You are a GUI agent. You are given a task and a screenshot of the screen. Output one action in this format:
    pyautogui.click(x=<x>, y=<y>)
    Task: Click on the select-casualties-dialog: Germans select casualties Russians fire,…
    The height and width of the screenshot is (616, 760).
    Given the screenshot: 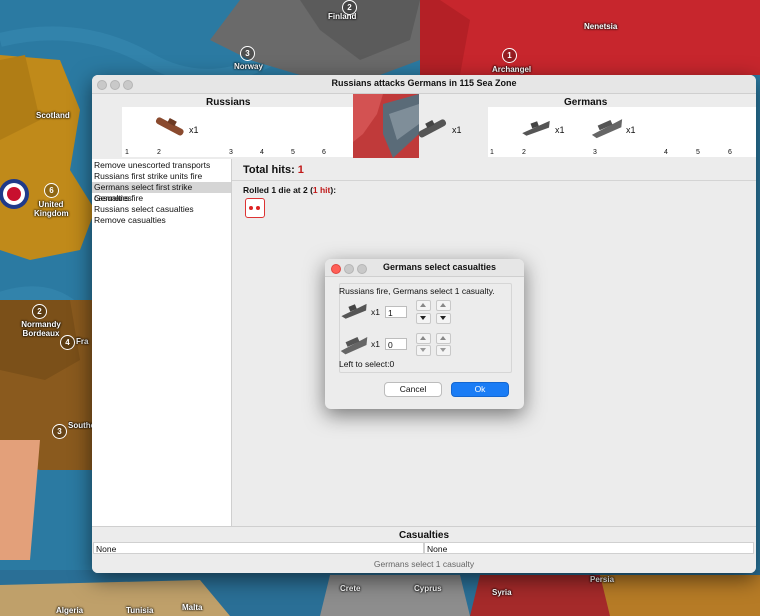 What is the action you would take?
    pyautogui.click(x=424, y=334)
    